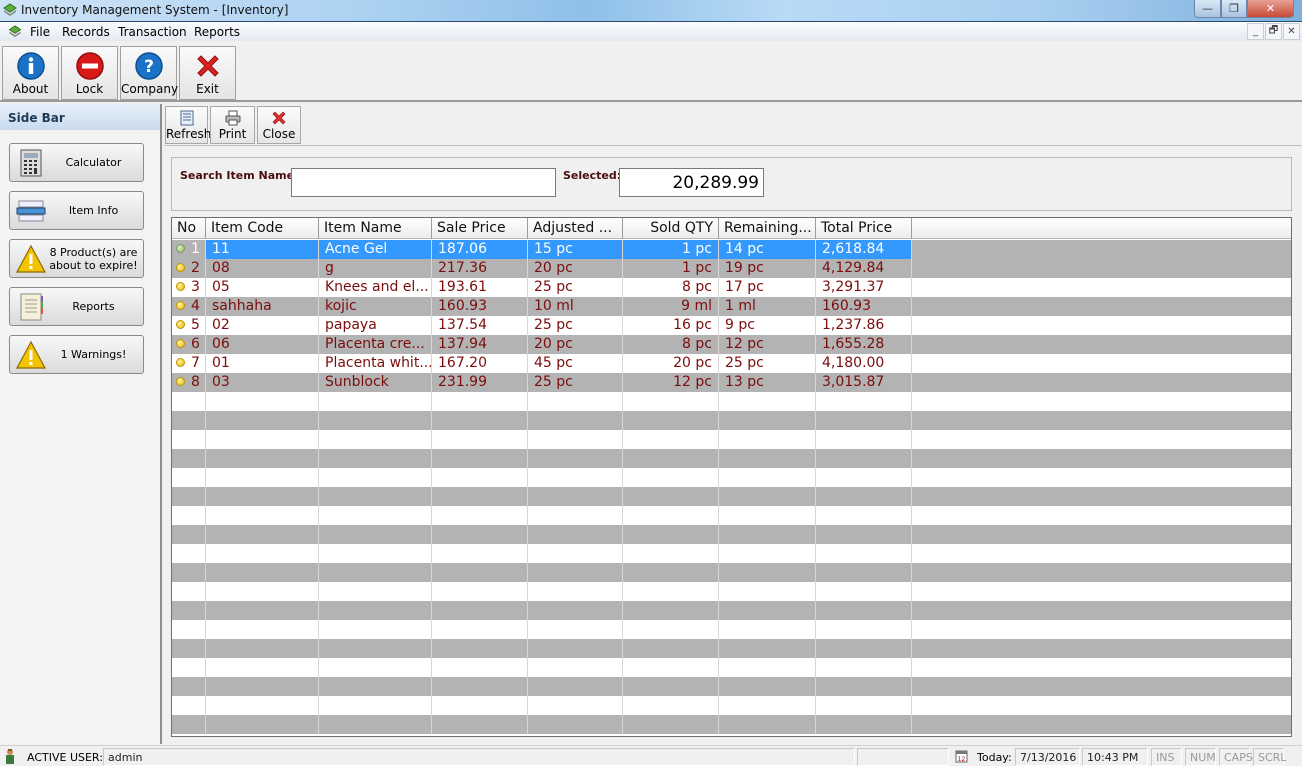 Image resolution: width=1302 pixels, height=766 pixels. Describe the element at coordinates (86, 32) in the screenshot. I see `menu-records: Records` at that location.